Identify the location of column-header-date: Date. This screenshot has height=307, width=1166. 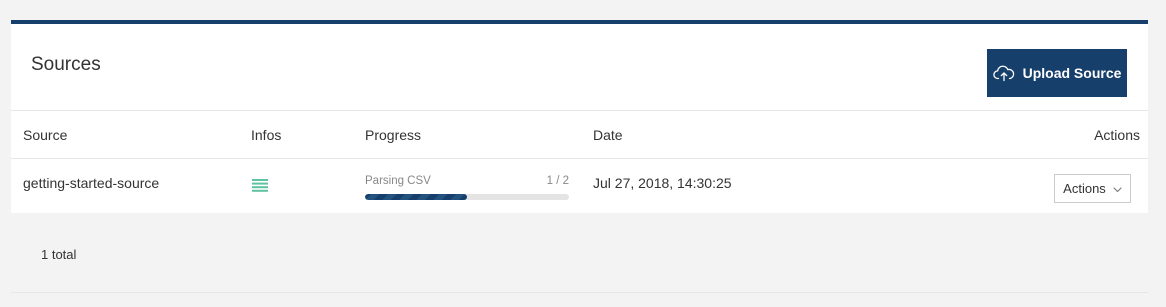
(608, 135).